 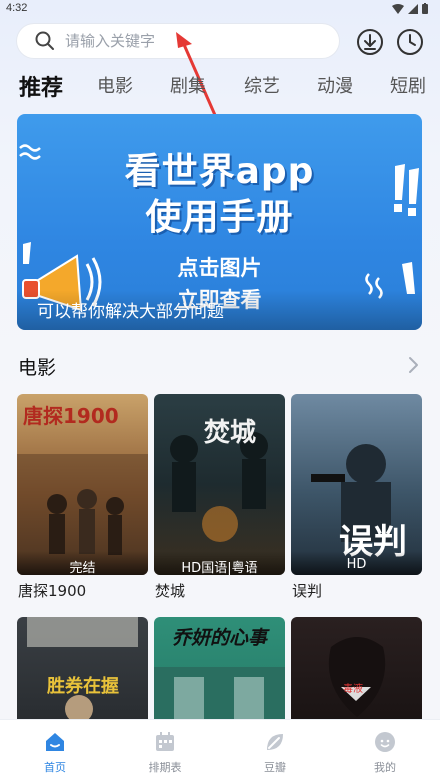 What do you see at coordinates (220, 9) in the screenshot?
I see `status-bar: 4:32` at bounding box center [220, 9].